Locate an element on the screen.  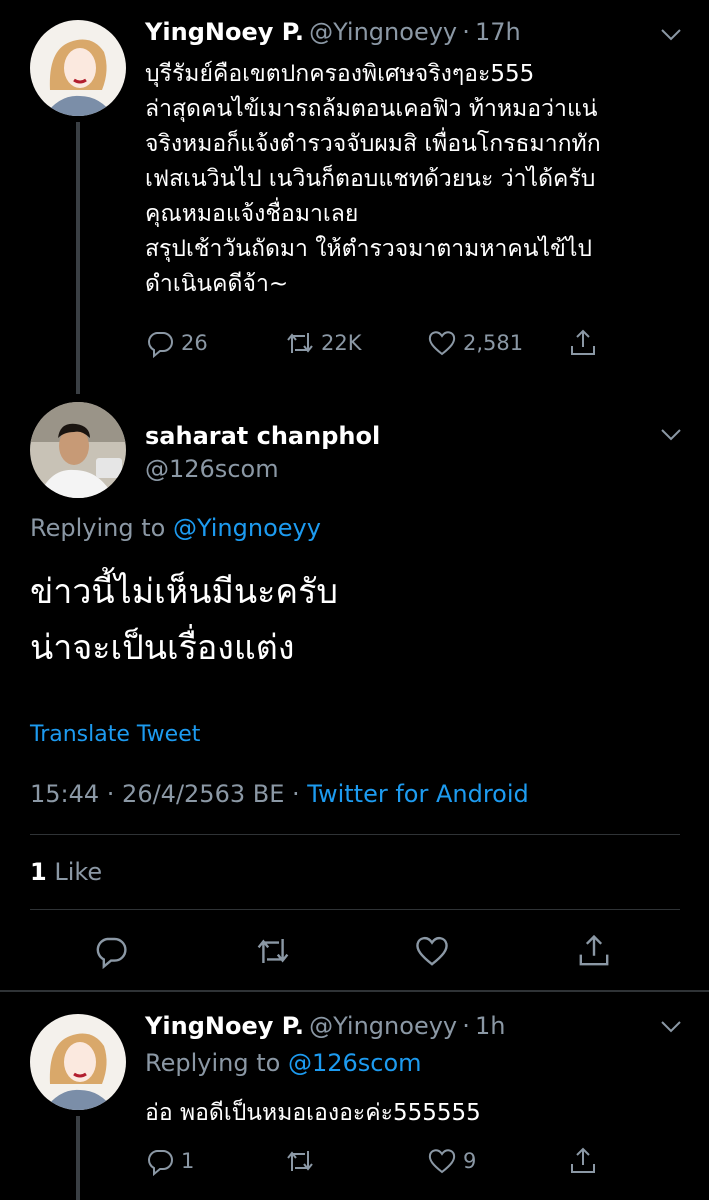
like-button: 9 is located at coordinates (451, 1161).